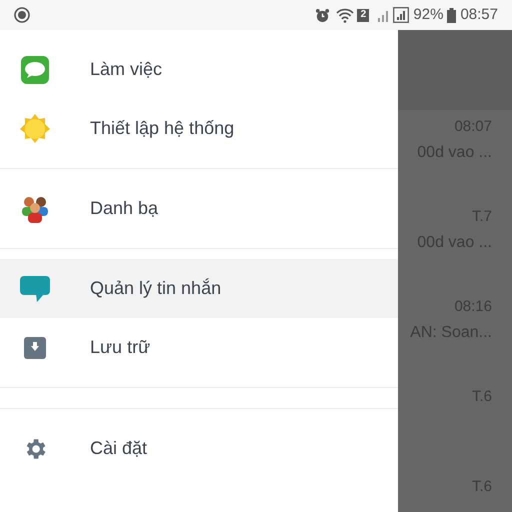 This screenshot has height=512, width=512. What do you see at coordinates (199, 69) in the screenshot?
I see `menu-item: Làm việc` at bounding box center [199, 69].